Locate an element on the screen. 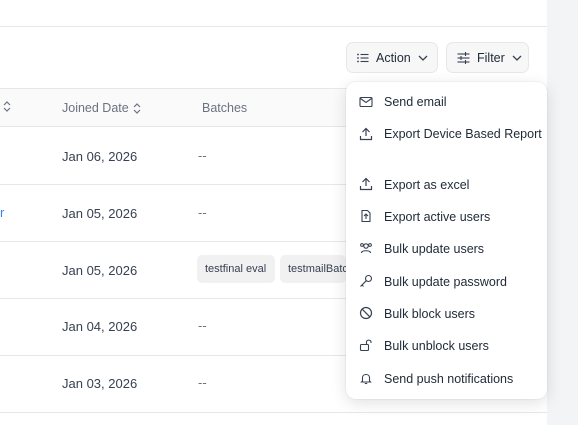 Image resolution: width=578 pixels, height=425 pixels. menu-item-export-active-users: Export active users is located at coordinates (446, 218).